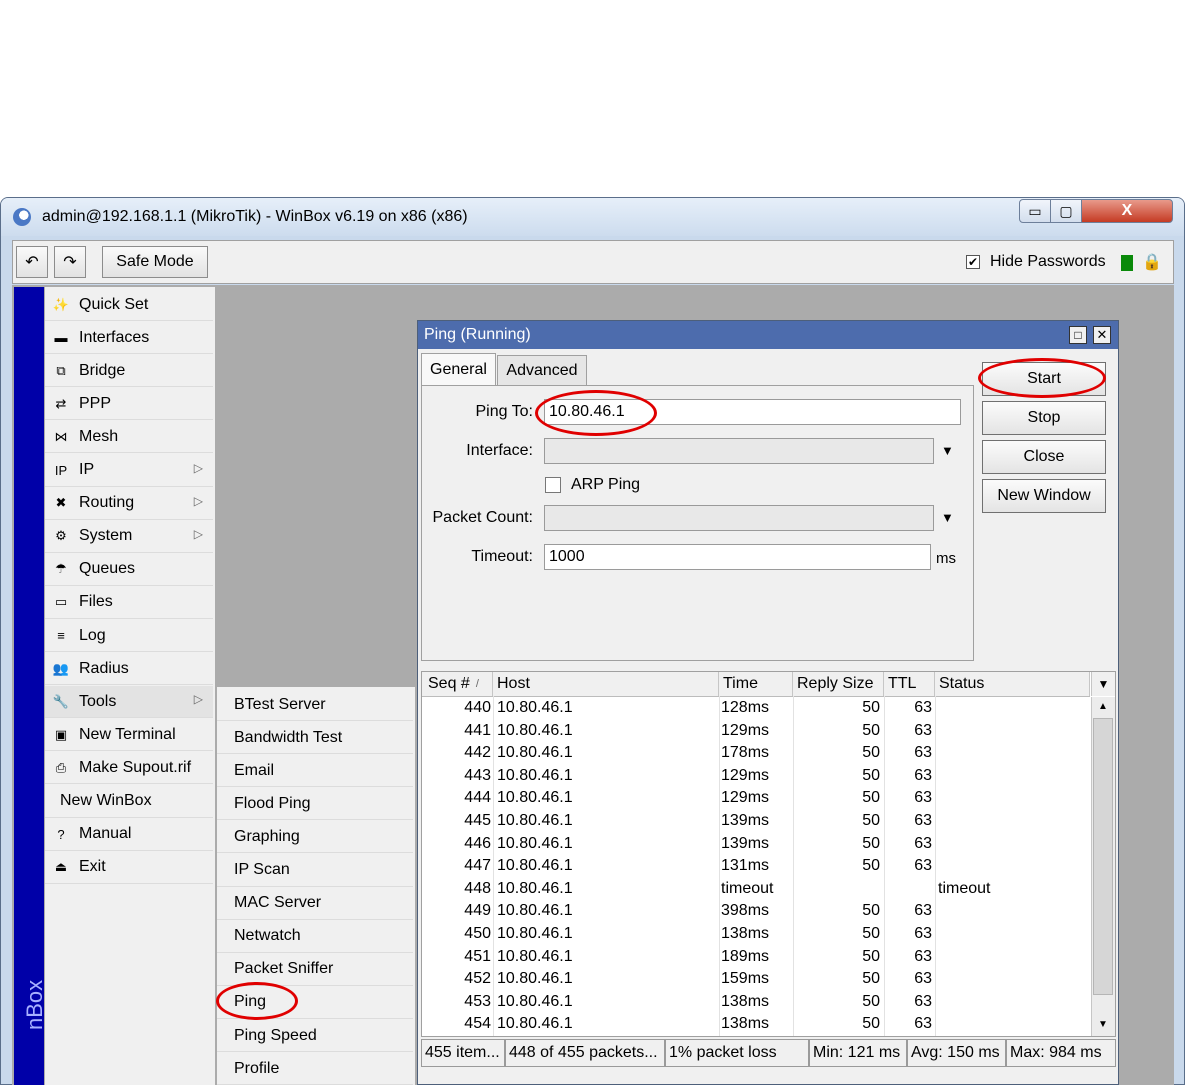  What do you see at coordinates (129, 835) in the screenshot?
I see `menu-item-manual: ? Manual` at bounding box center [129, 835].